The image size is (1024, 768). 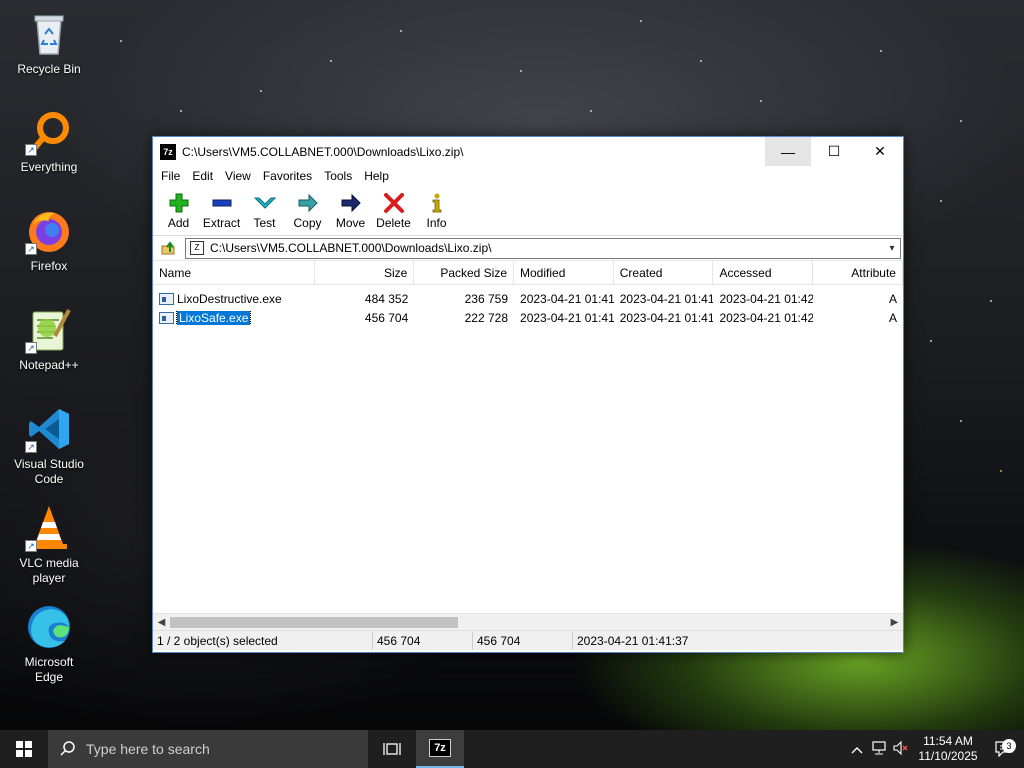 What do you see at coordinates (238, 176) in the screenshot?
I see `menu-view: View` at bounding box center [238, 176].